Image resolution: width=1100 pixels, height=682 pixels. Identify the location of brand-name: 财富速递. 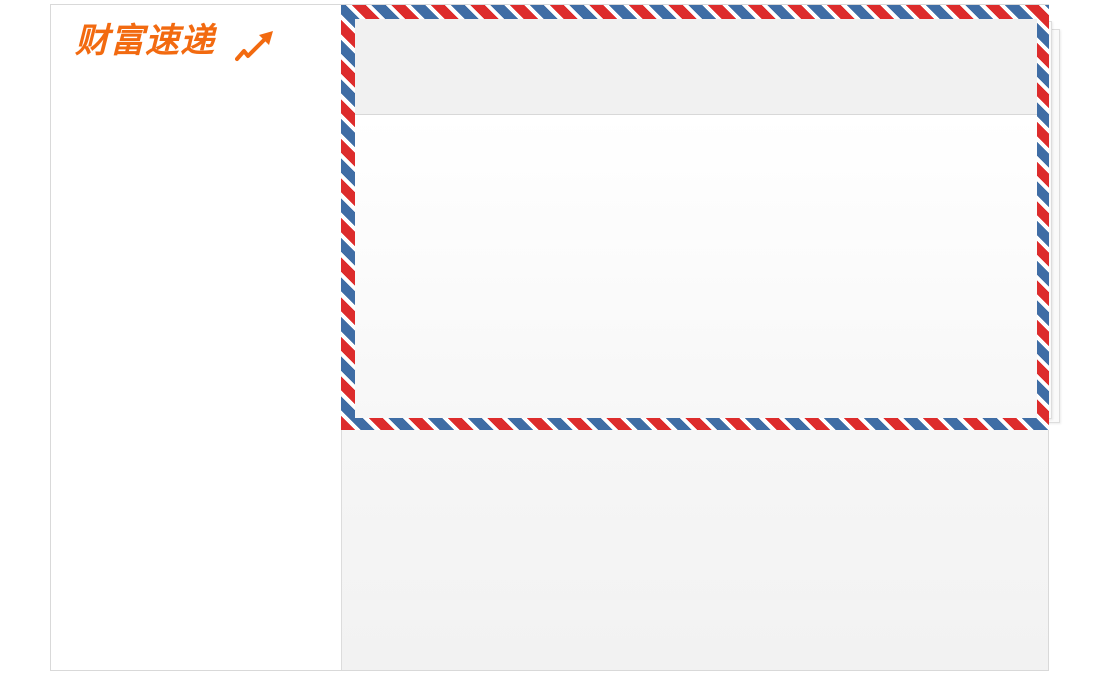
(145, 41).